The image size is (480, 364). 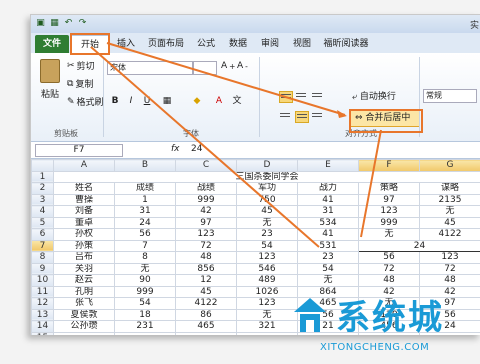 I want to click on annotation-arrowhead, so click(x=342, y=114).